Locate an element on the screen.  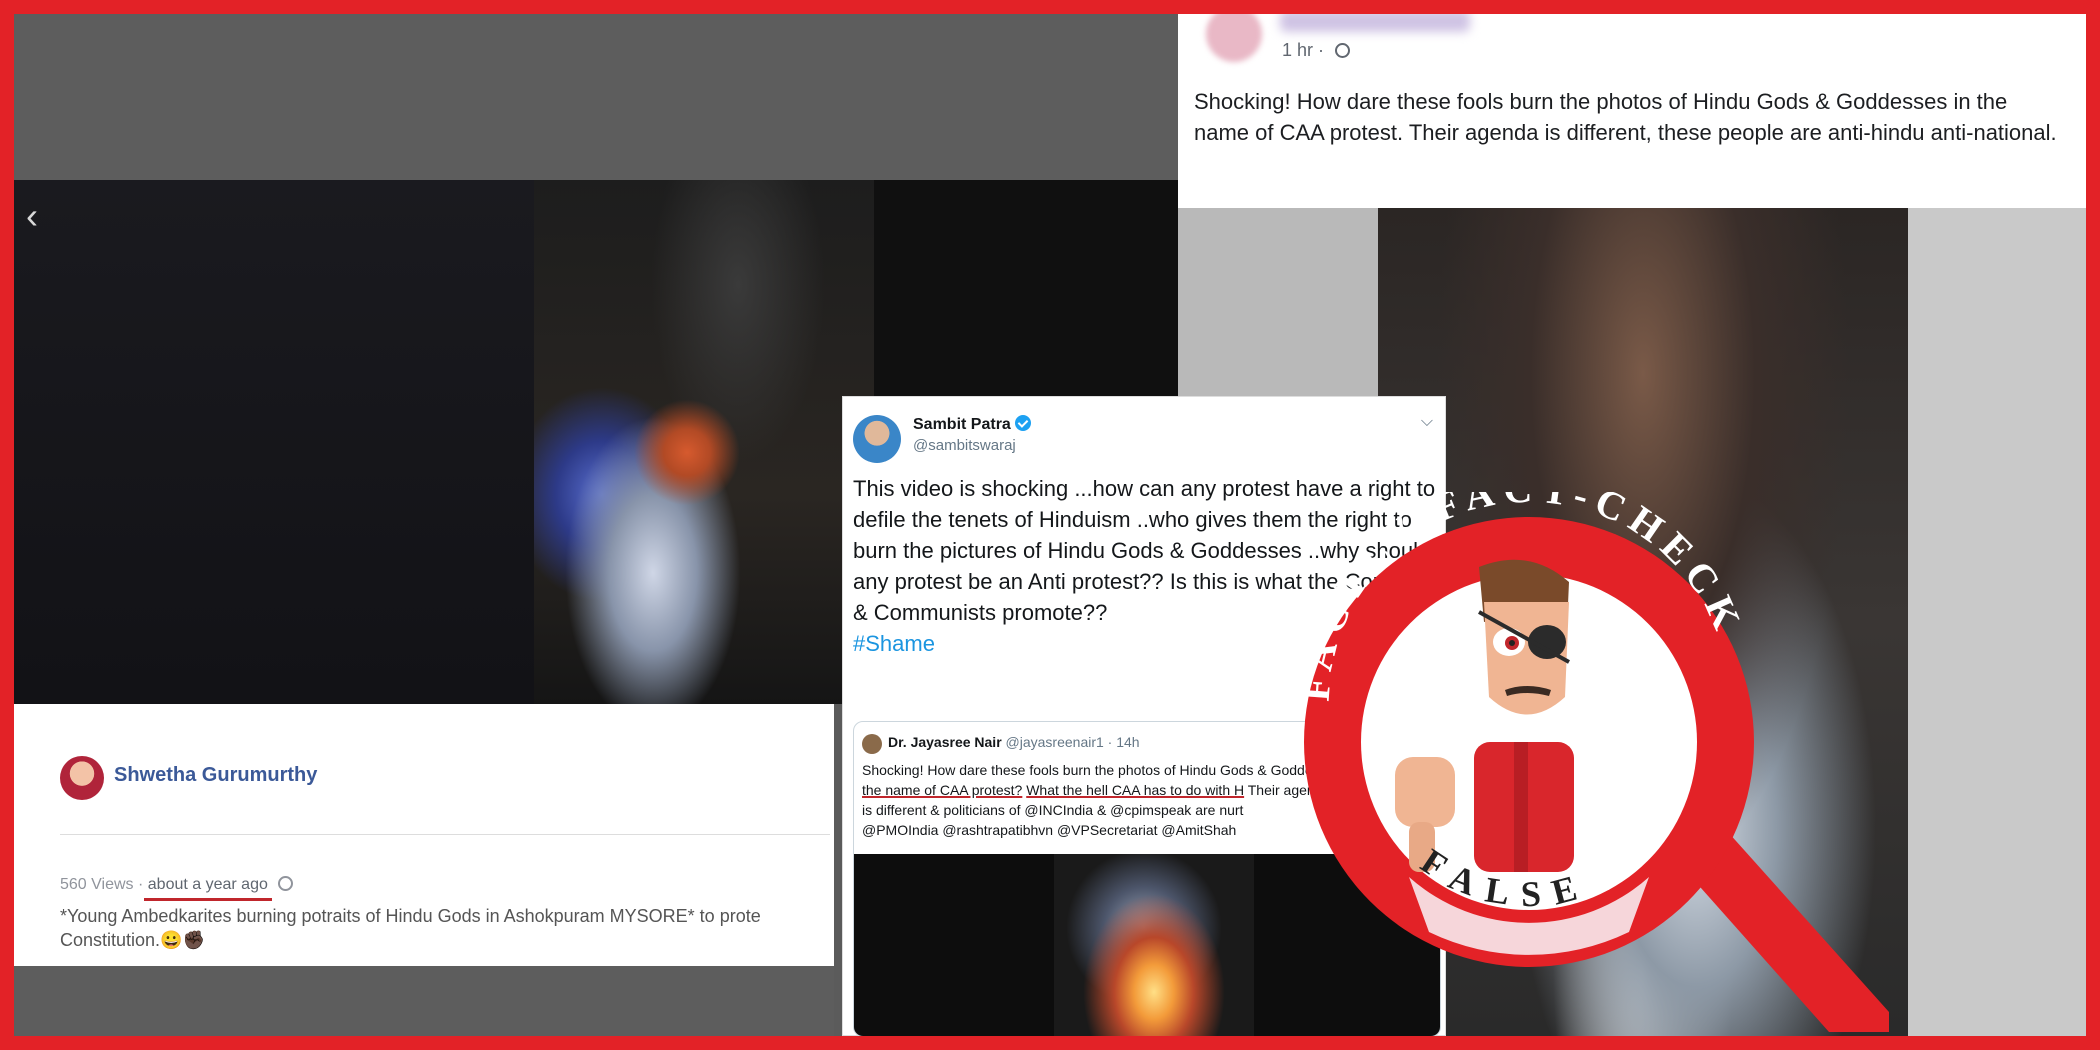
tweet-author: Sambit Patra is located at coordinates (972, 424).